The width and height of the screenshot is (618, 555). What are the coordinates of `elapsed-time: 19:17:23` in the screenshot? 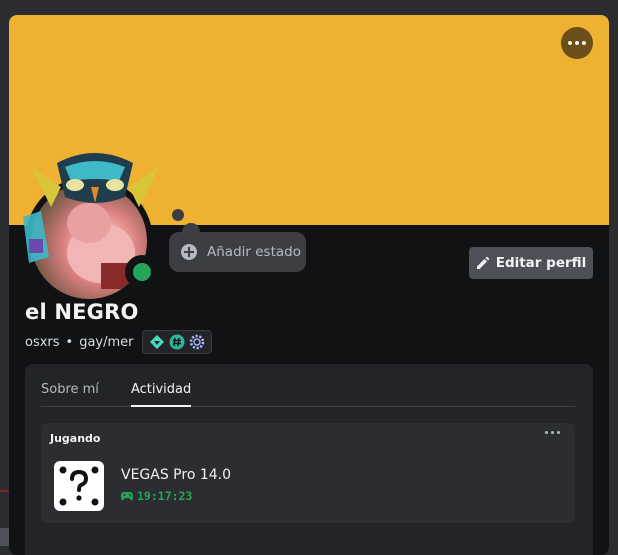 It's located at (156, 496).